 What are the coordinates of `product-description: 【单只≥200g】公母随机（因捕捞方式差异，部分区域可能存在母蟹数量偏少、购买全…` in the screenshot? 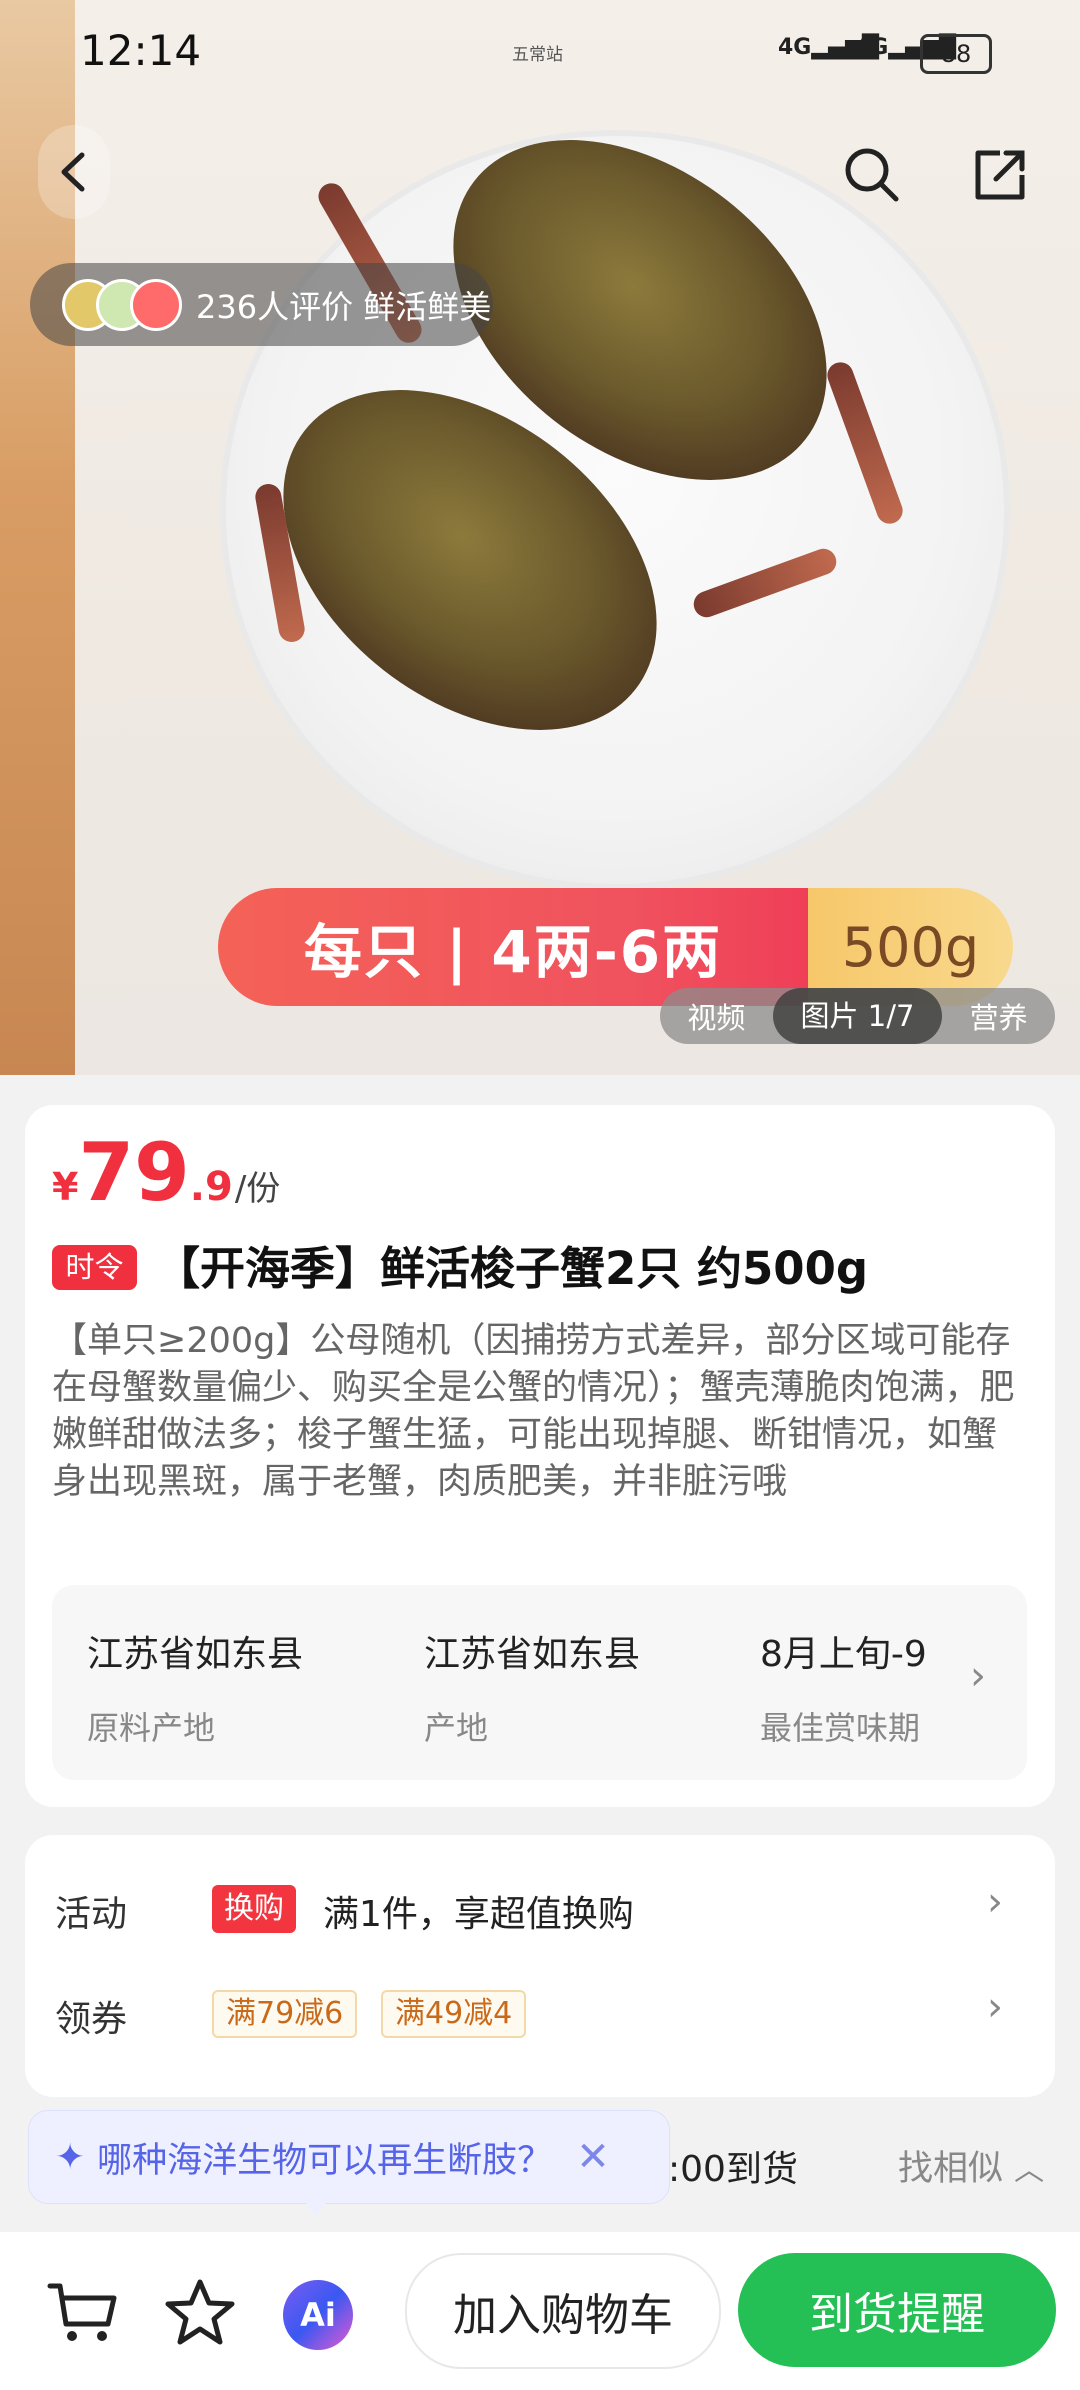 It's located at (533, 1411).